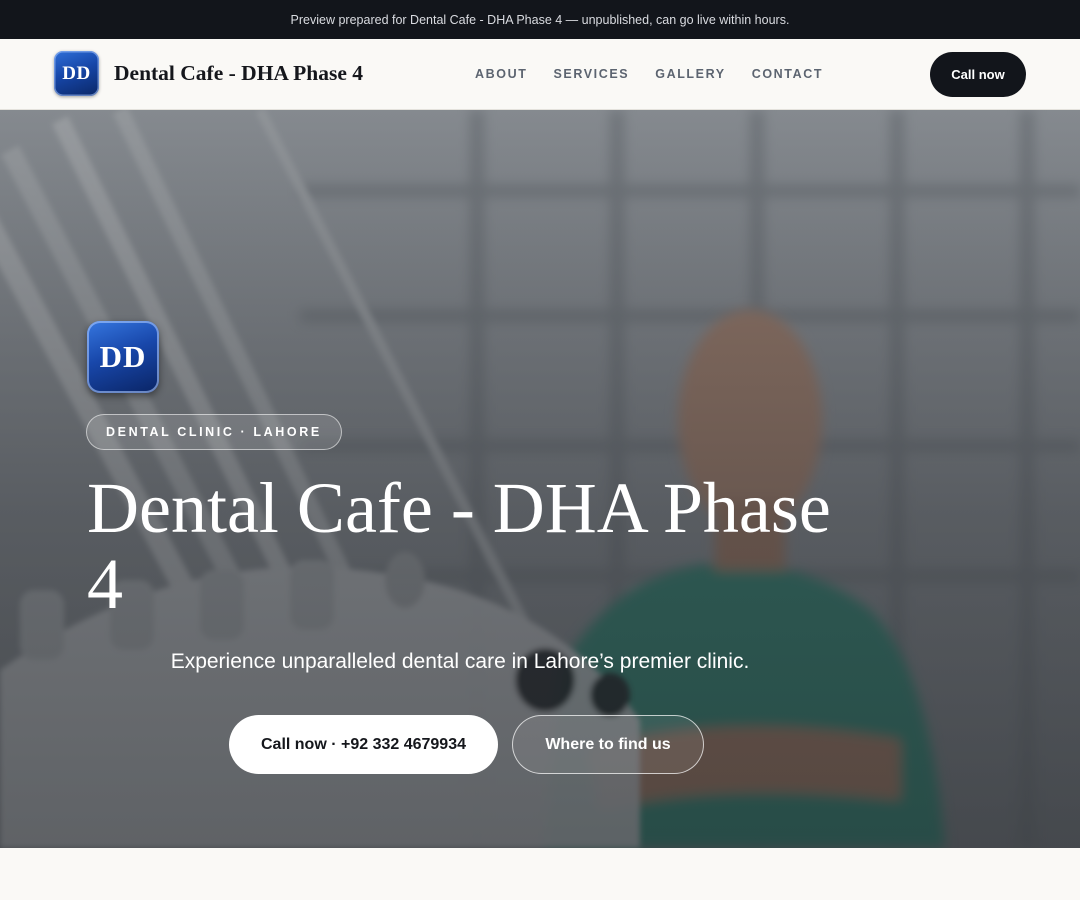  Describe the element at coordinates (459, 546) in the screenshot. I see `hero-title: Dental Cafe - DHA Phase 4` at that location.